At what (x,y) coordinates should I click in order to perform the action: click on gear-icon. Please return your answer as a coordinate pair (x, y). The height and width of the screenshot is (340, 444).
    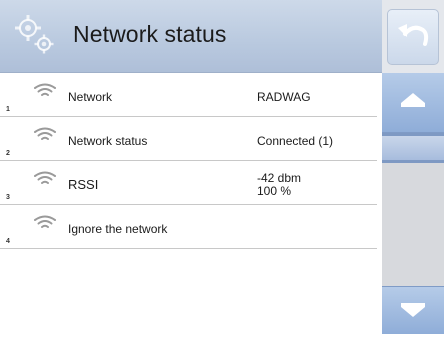
    Looking at the image, I should click on (36, 36).